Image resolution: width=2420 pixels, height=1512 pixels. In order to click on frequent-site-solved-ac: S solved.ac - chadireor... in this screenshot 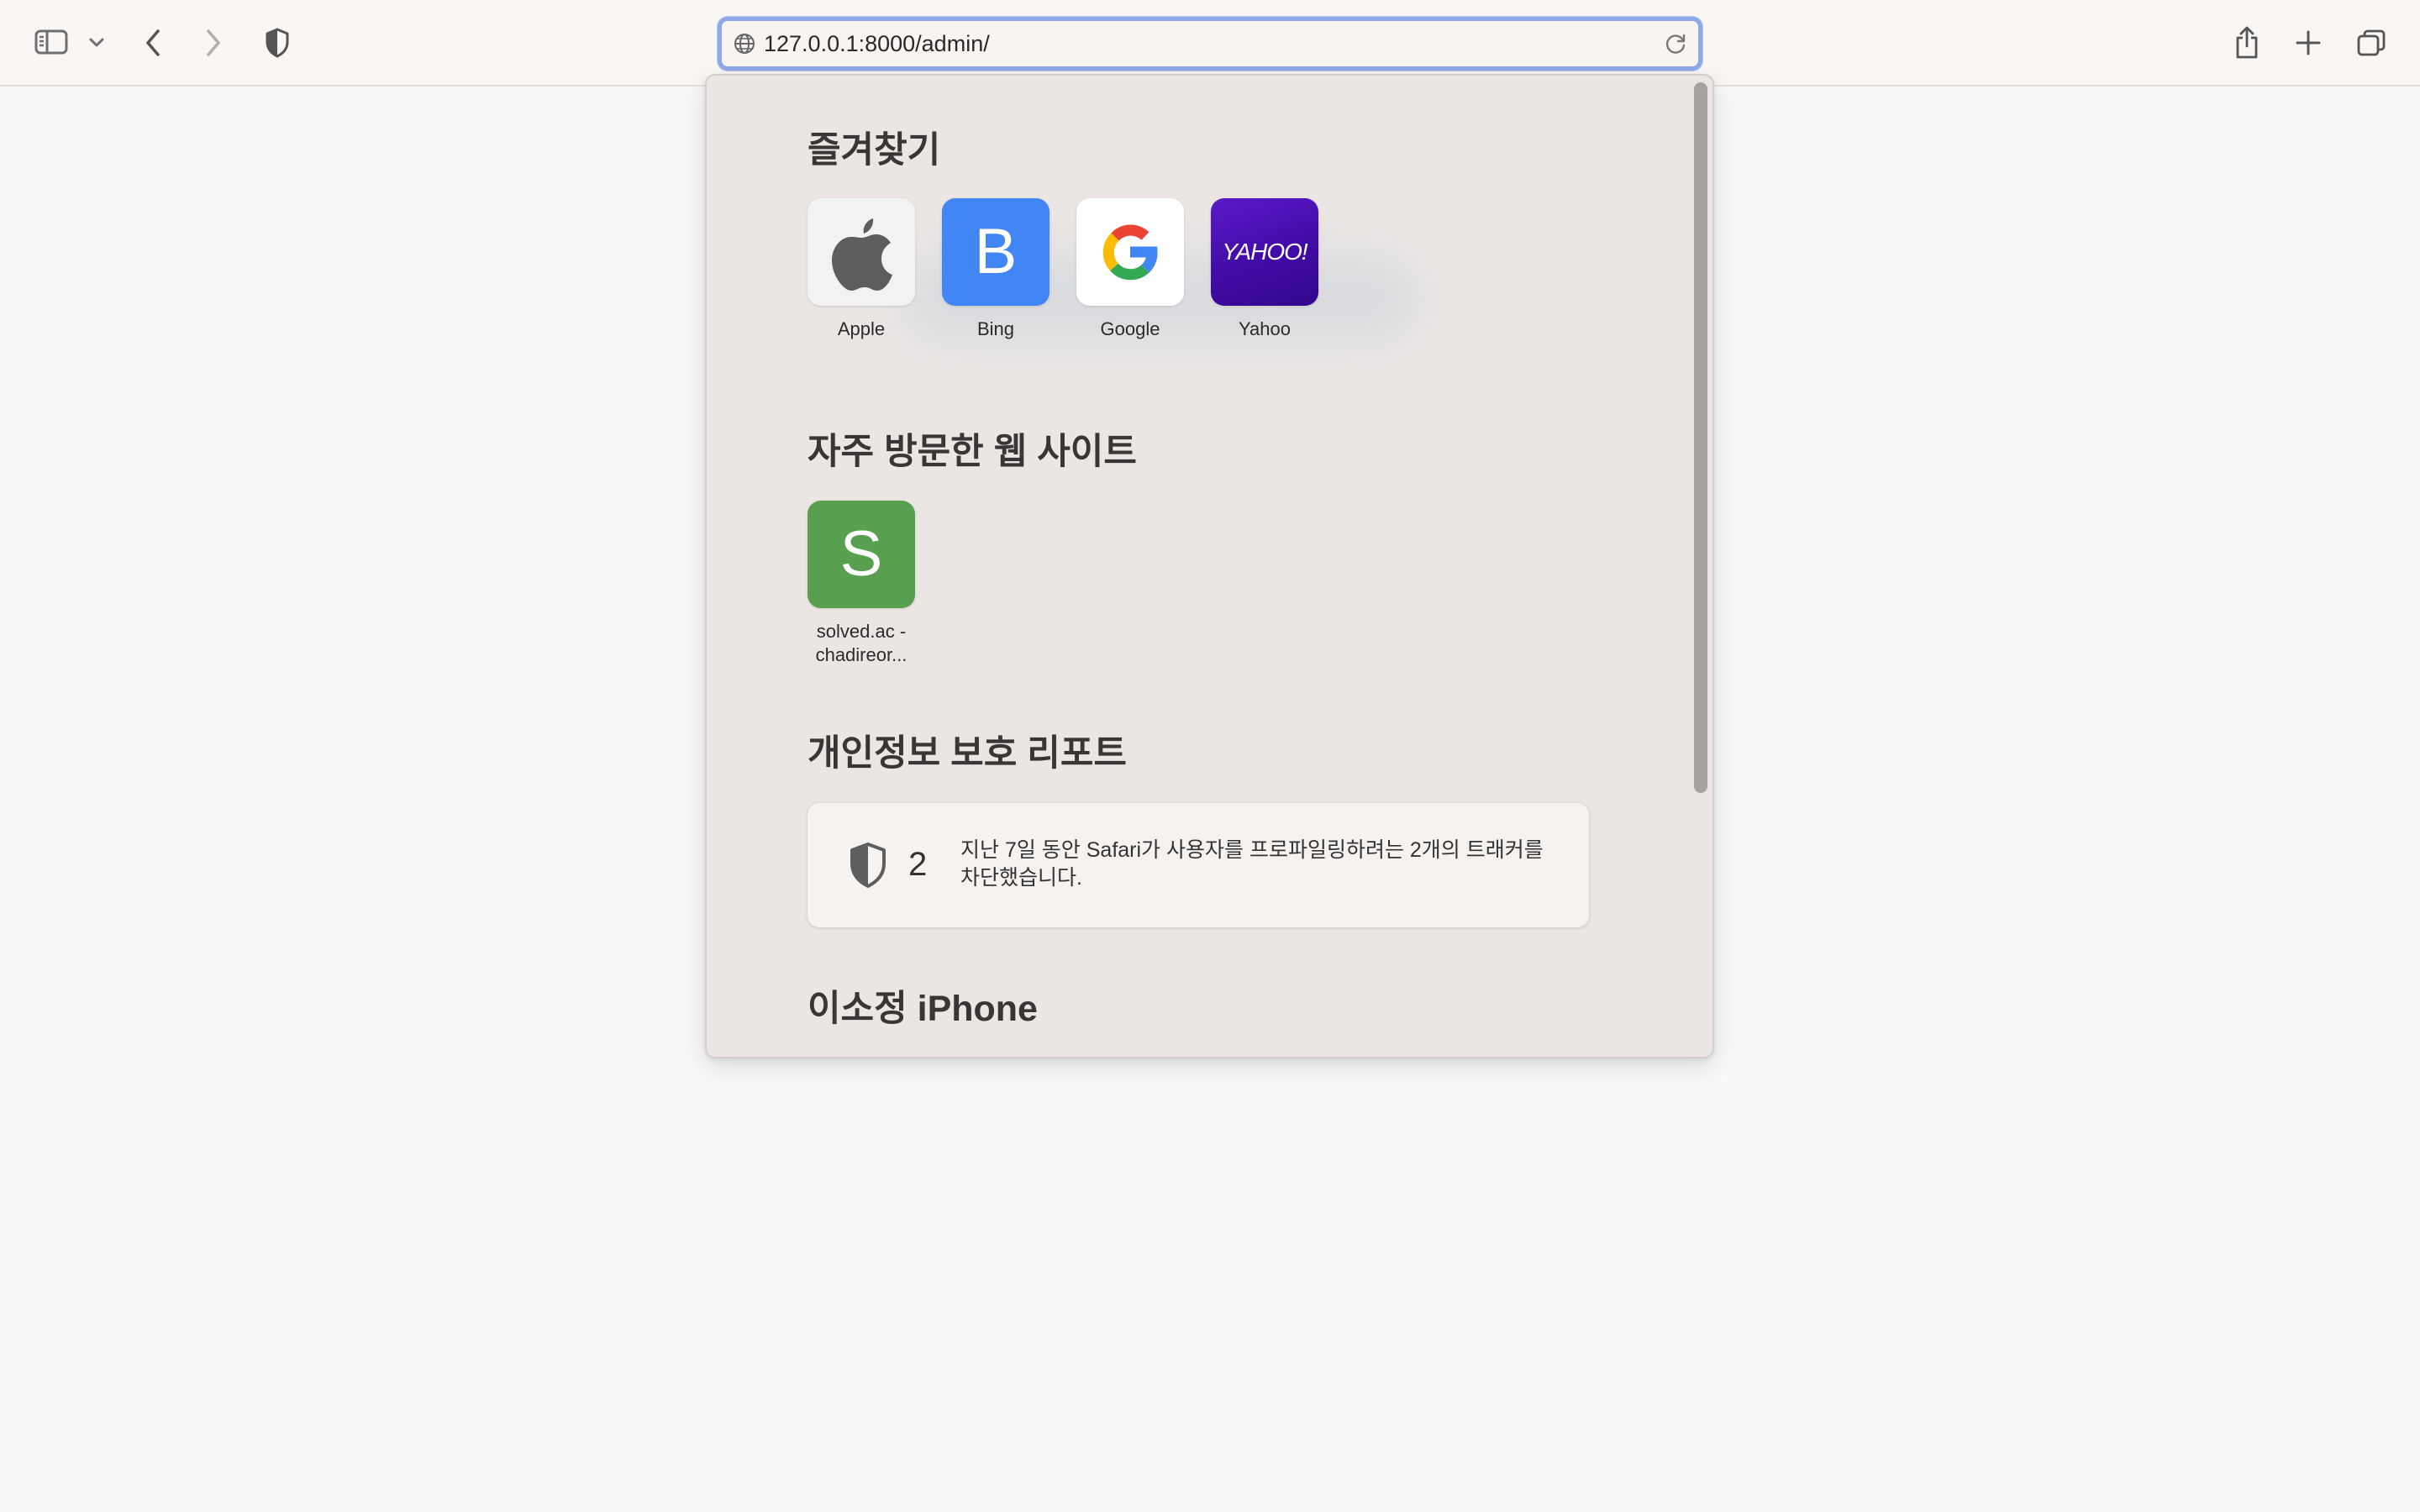, I will do `click(863, 584)`.